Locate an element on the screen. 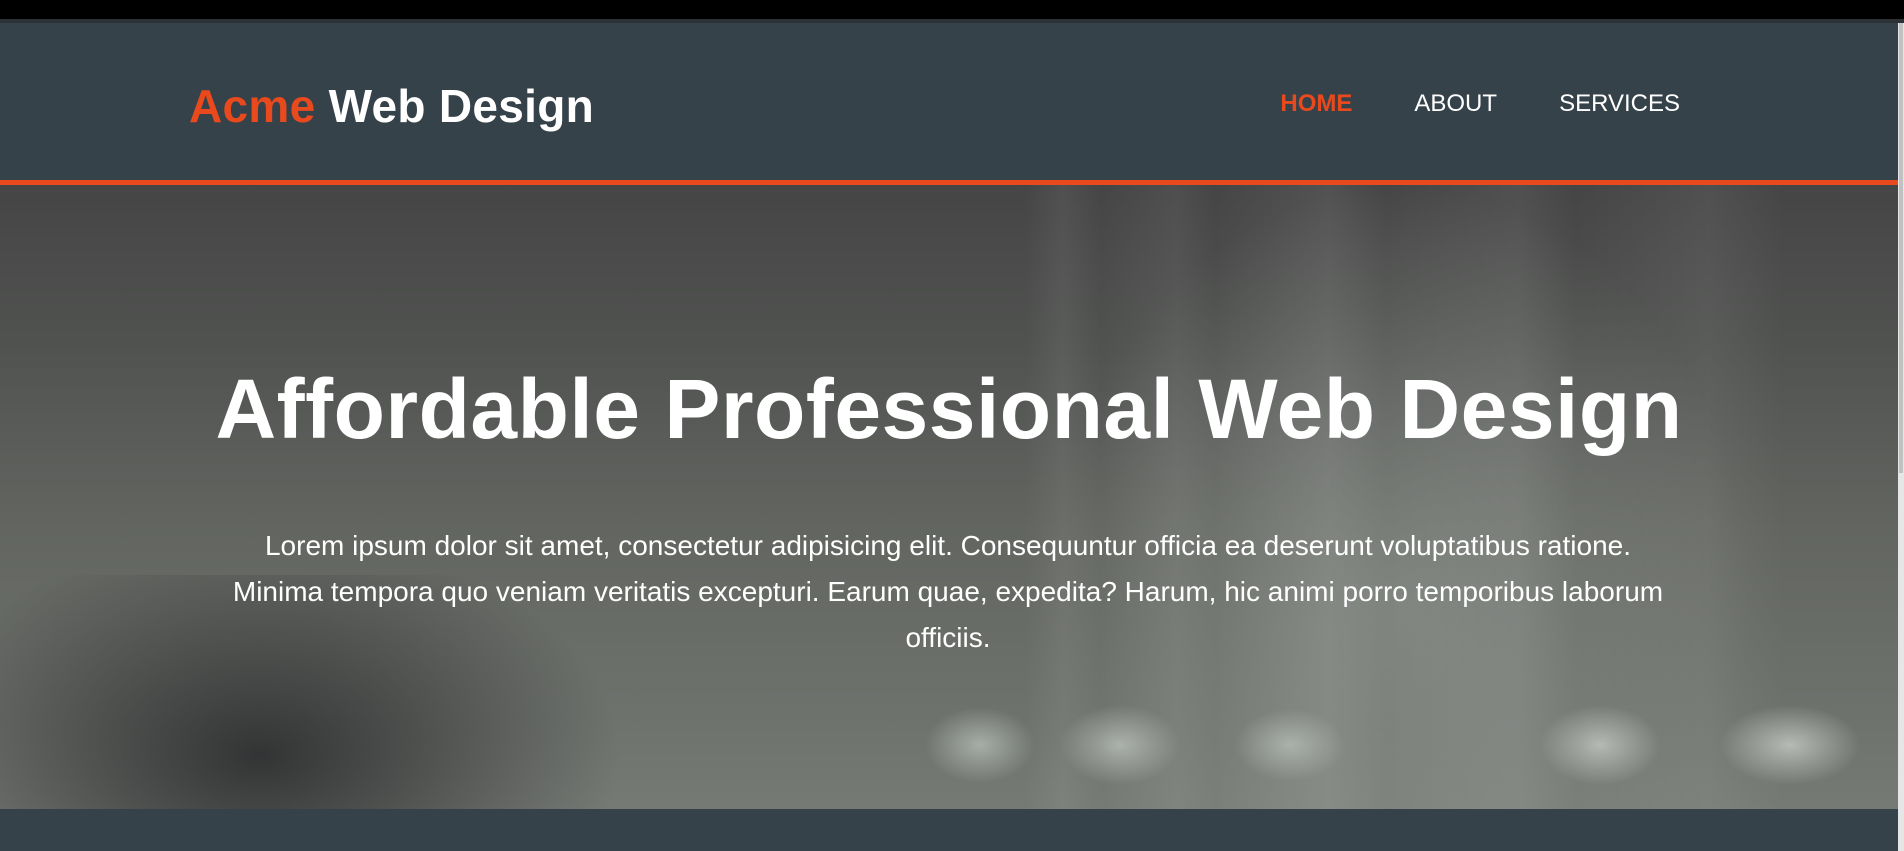 The image size is (1904, 851). site-logo: Acme Web Design is located at coordinates (391, 106).